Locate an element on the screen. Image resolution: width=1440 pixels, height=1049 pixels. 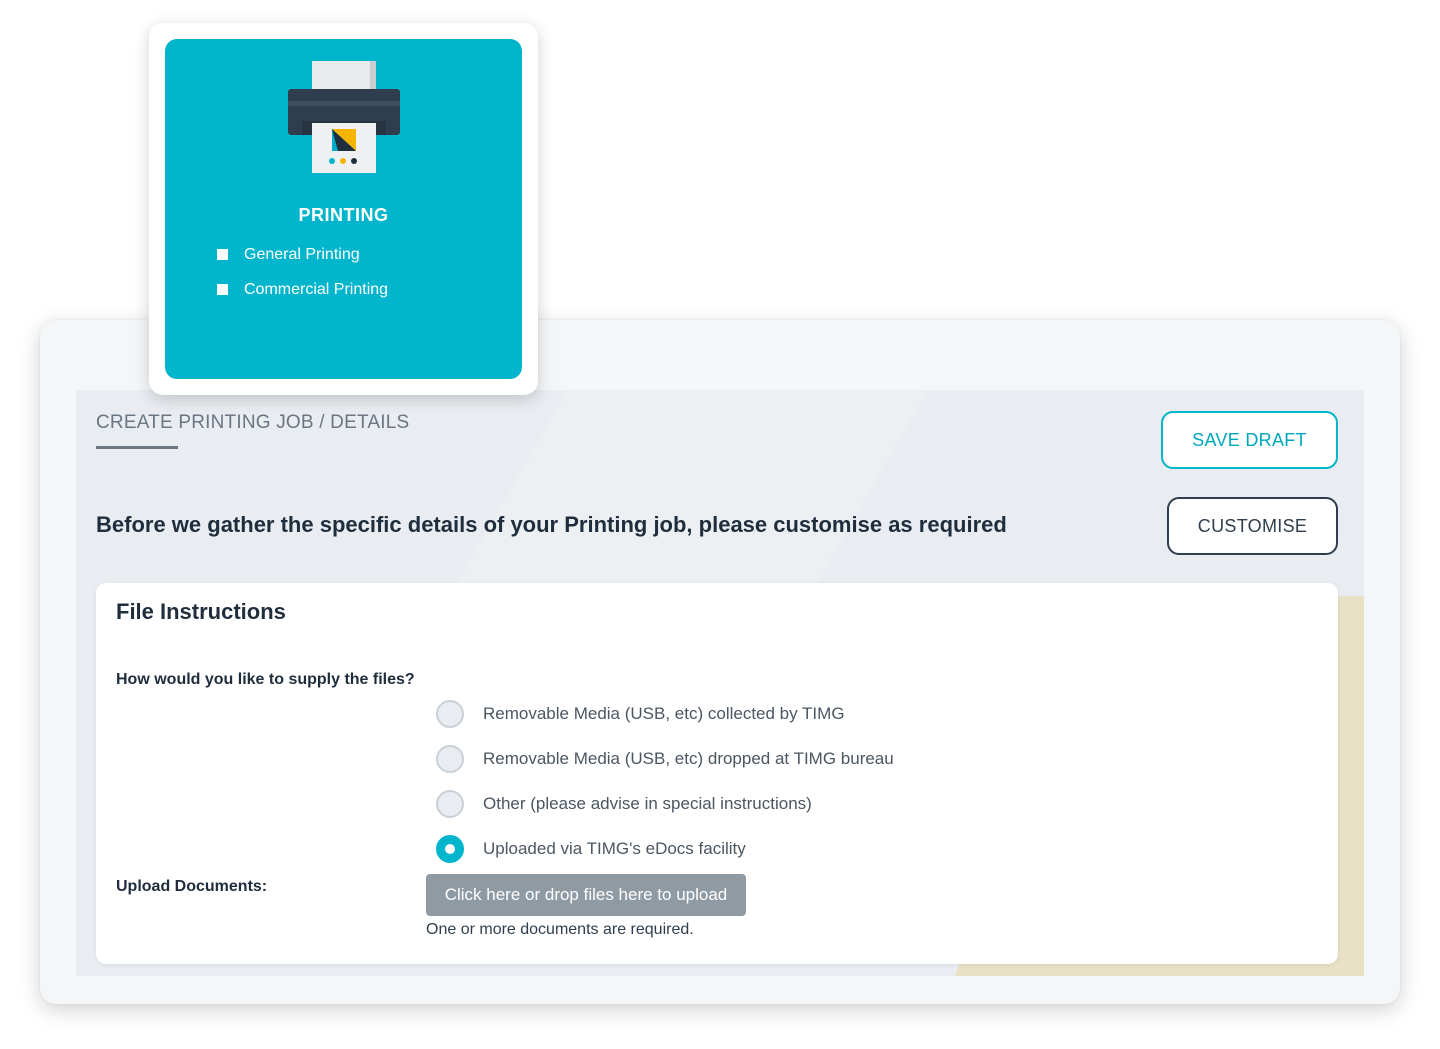
breadcrumb-underline is located at coordinates (137, 447).